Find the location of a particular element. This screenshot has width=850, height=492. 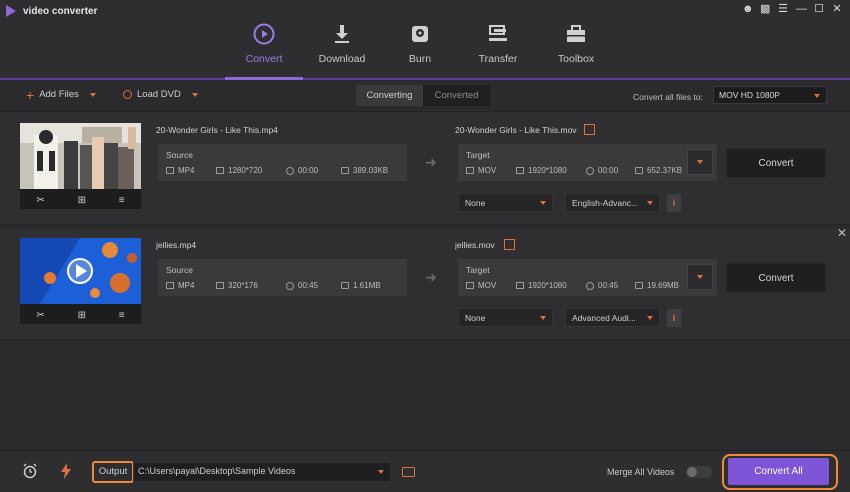

toolbox-icon is located at coordinates (576, 34).